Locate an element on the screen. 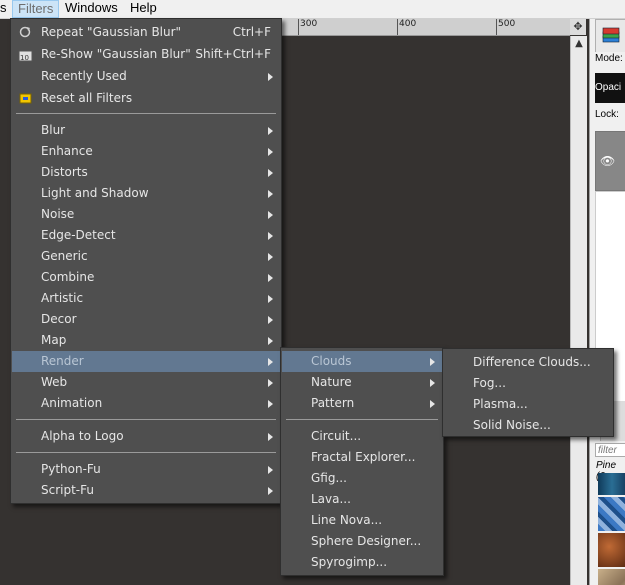 This screenshot has width=625, height=585. vertical-scrollbar: ▲ is located at coordinates (578, 310).